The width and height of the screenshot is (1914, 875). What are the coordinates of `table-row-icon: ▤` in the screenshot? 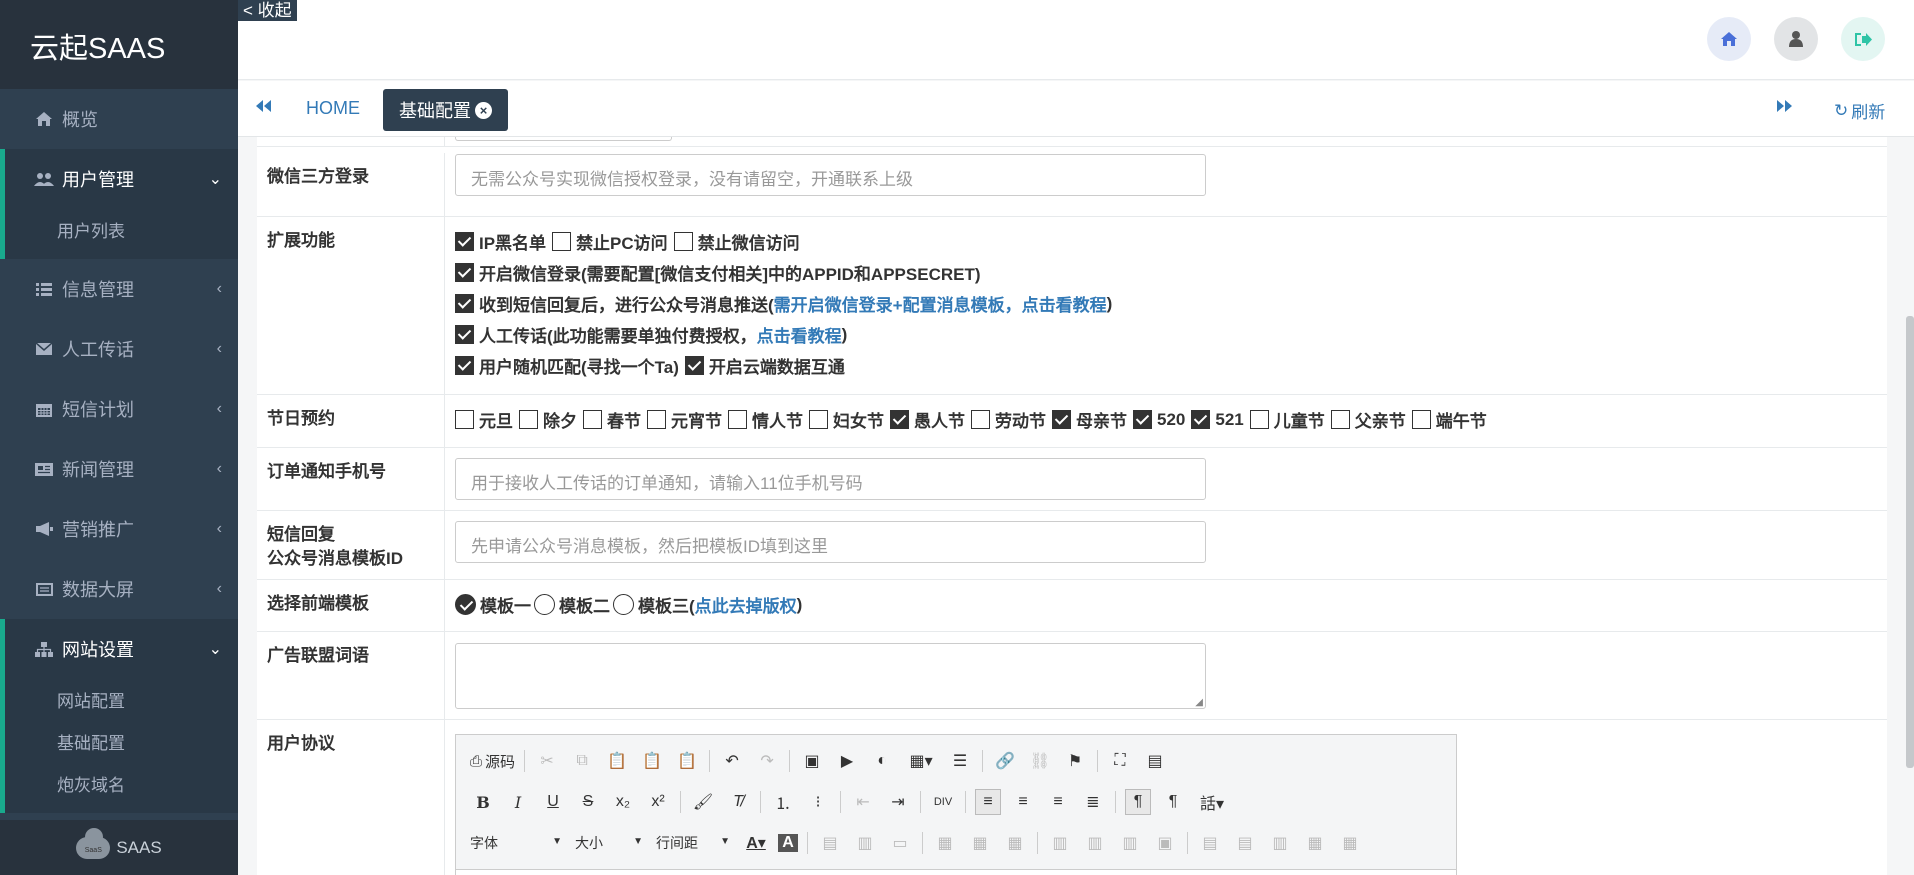 It's located at (1245, 843).